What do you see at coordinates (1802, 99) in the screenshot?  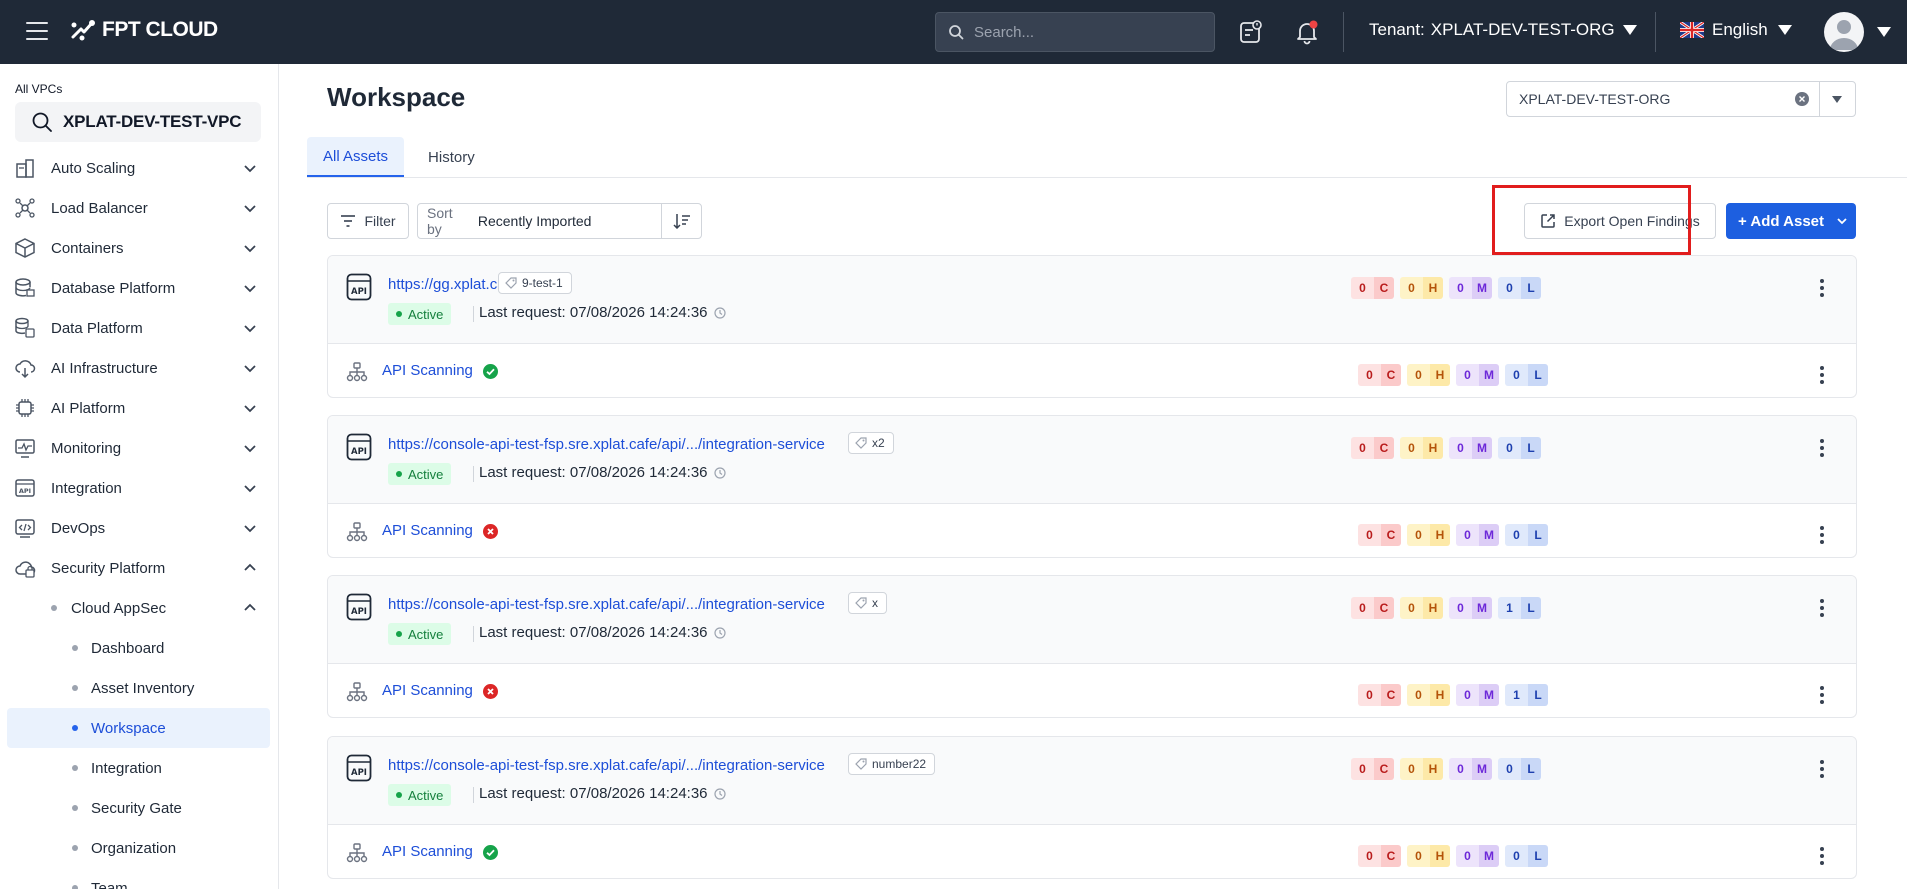 I see `clear-icon` at bounding box center [1802, 99].